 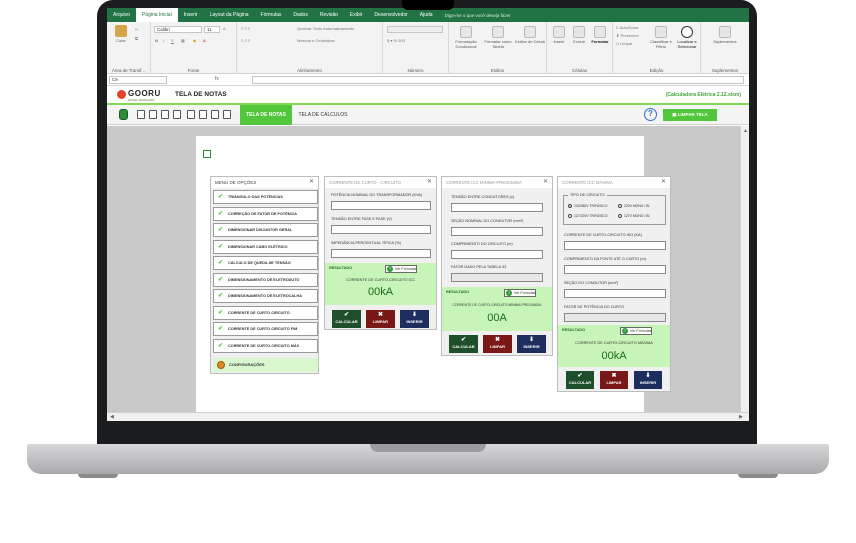 I want to click on tab-item: Dados, so click(x=300, y=15).